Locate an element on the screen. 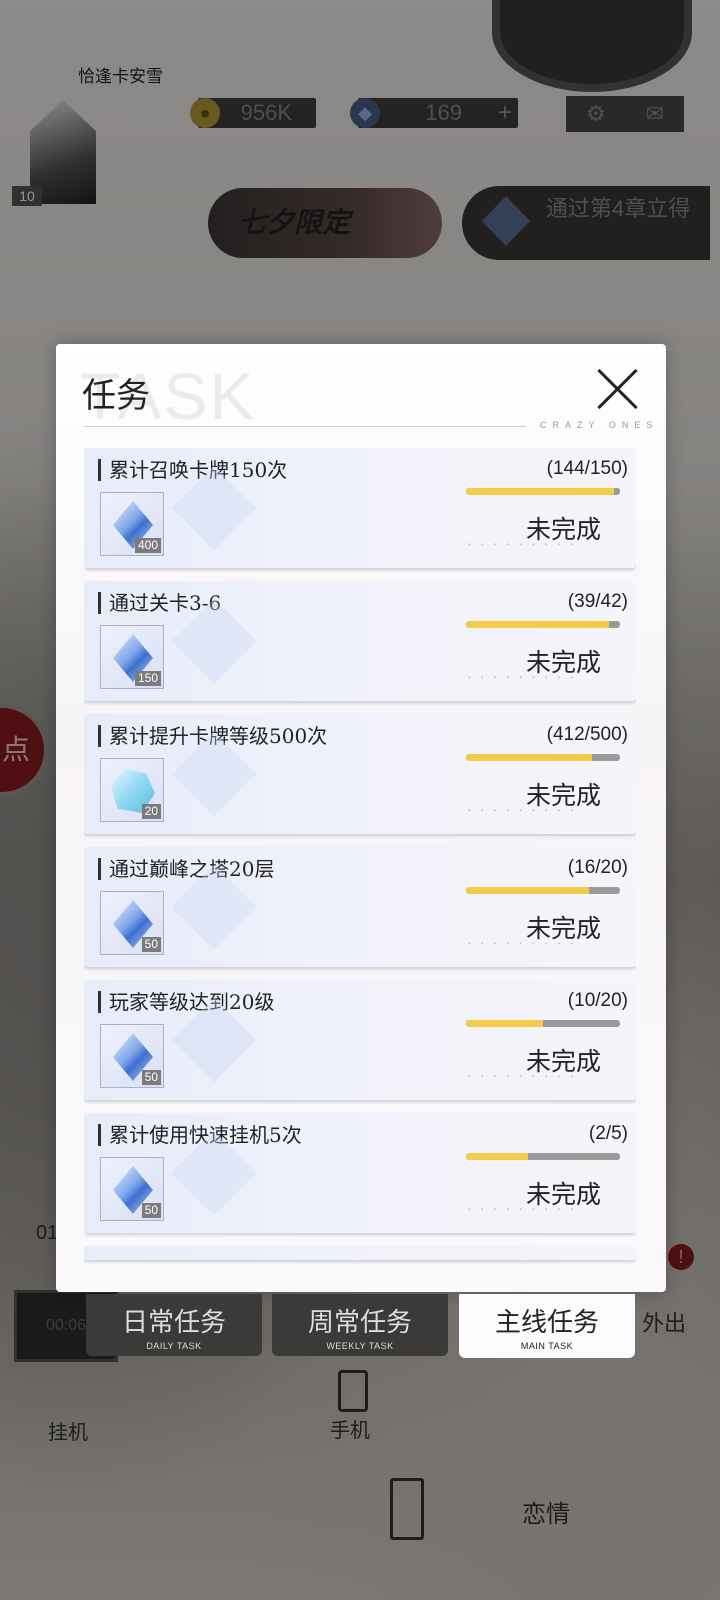 The width and height of the screenshot is (720, 1600). tab-label: 日常任务 is located at coordinates (173, 1323).